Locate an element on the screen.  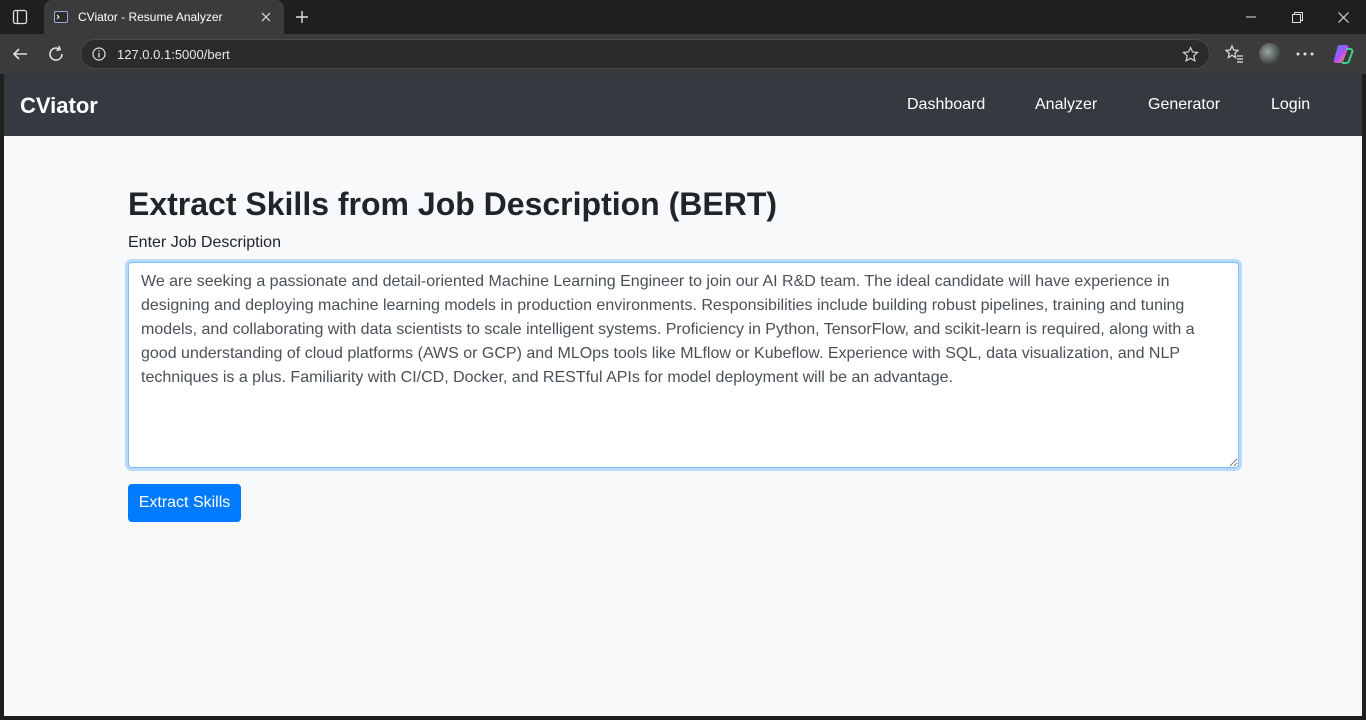
tab-close-icon is located at coordinates (266, 17).